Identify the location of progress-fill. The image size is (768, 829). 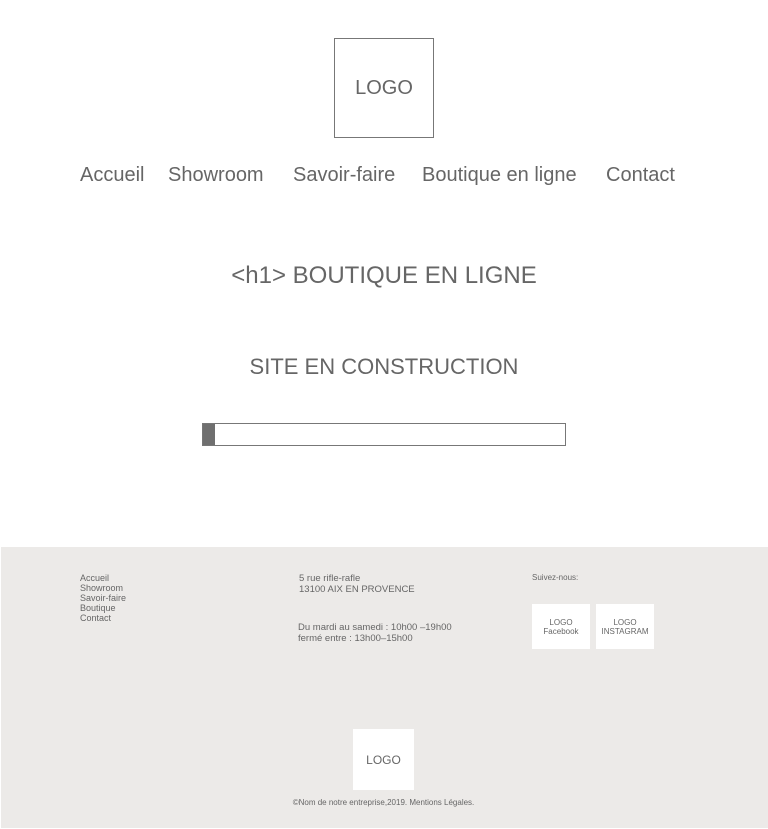
(209, 434).